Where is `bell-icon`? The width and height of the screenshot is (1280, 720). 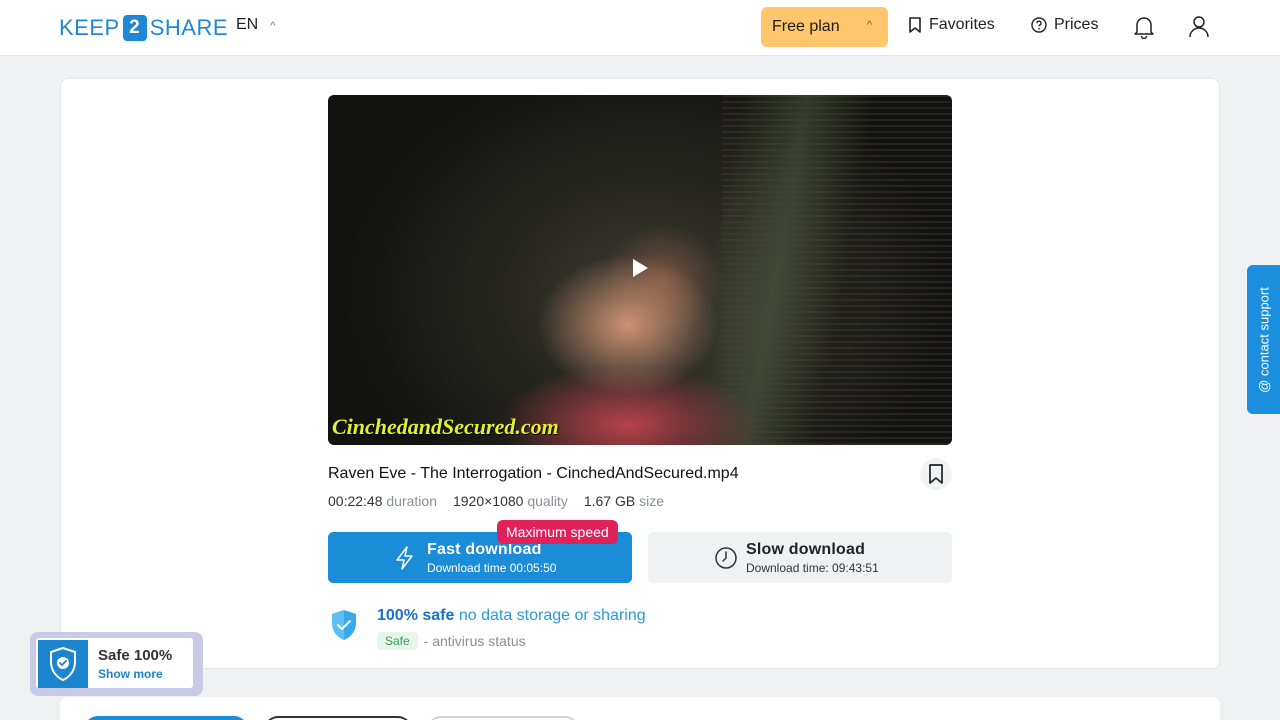 bell-icon is located at coordinates (1144, 28).